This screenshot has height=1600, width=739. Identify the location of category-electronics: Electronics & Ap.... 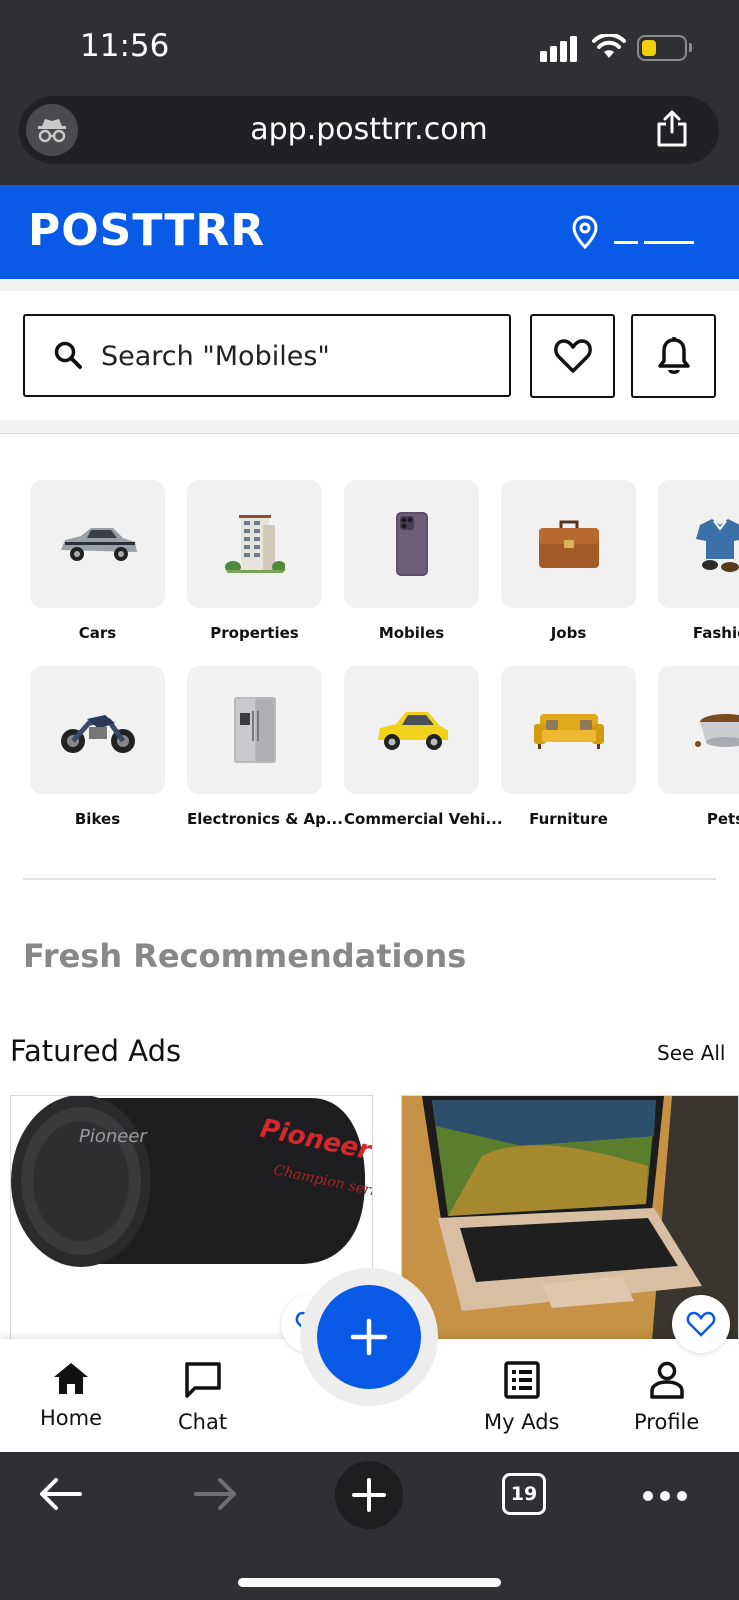
(265, 761).